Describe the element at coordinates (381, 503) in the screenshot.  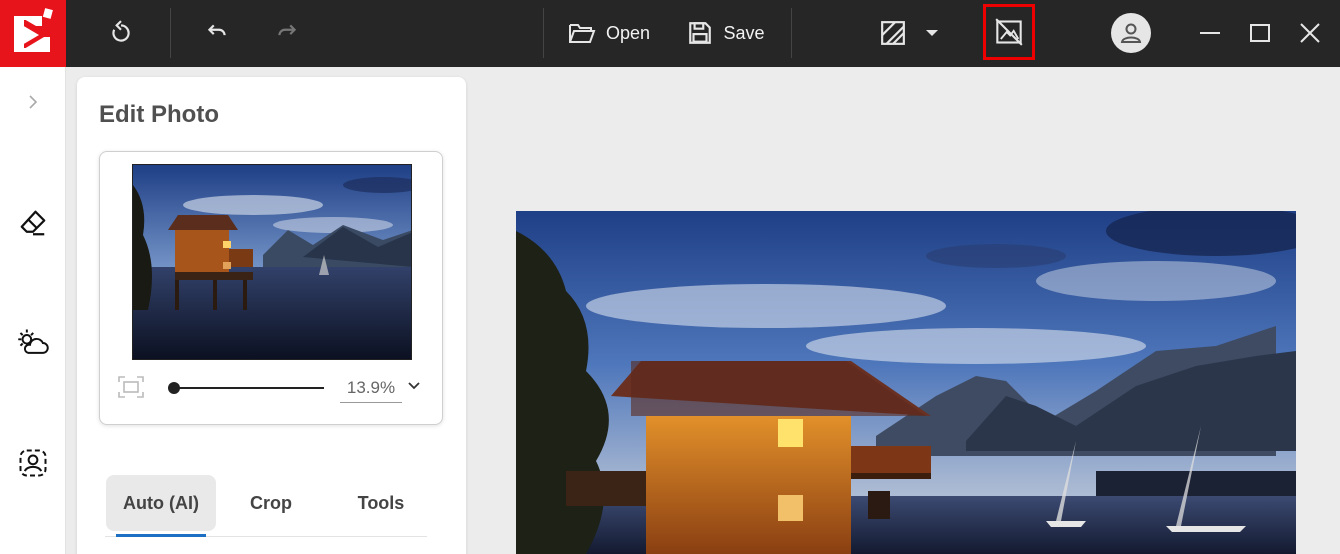
I see `tab-tools: Tools` at that location.